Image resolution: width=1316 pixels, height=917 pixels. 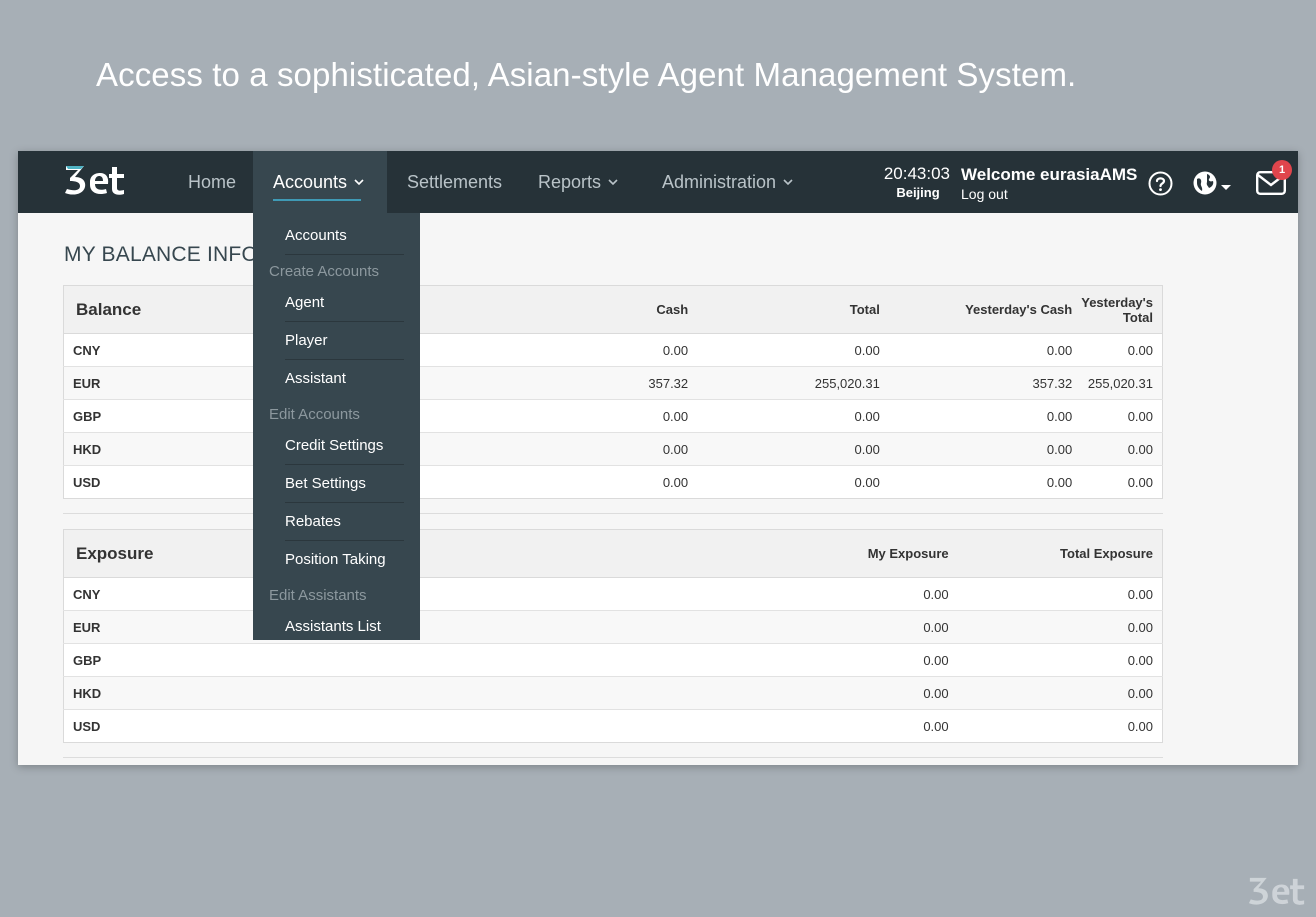 What do you see at coordinates (408, 726) in the screenshot?
I see `currency-cell: USD` at bounding box center [408, 726].